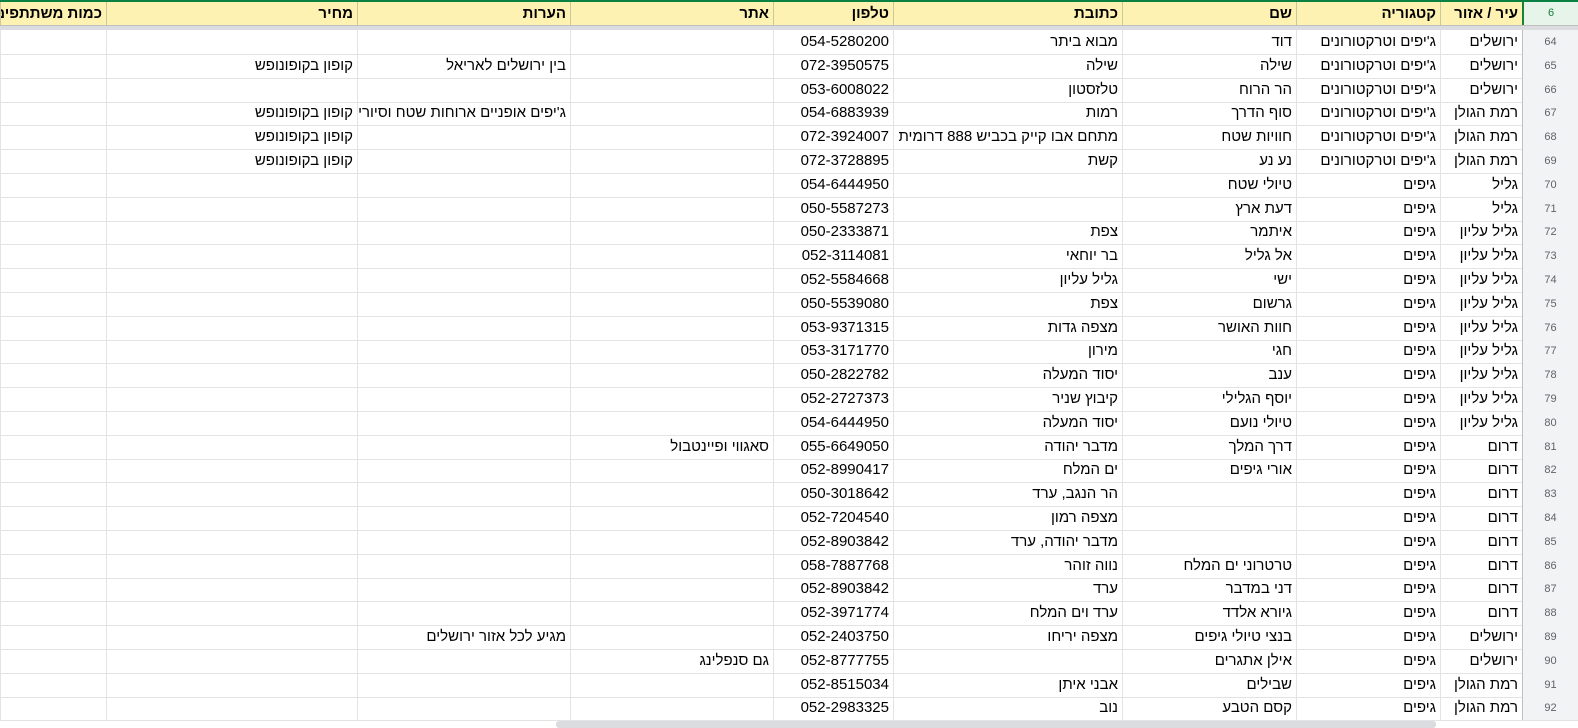 This screenshot has width=1578, height=728. What do you see at coordinates (833, 399) in the screenshot?
I see `cell-phone: 052-2727373` at bounding box center [833, 399].